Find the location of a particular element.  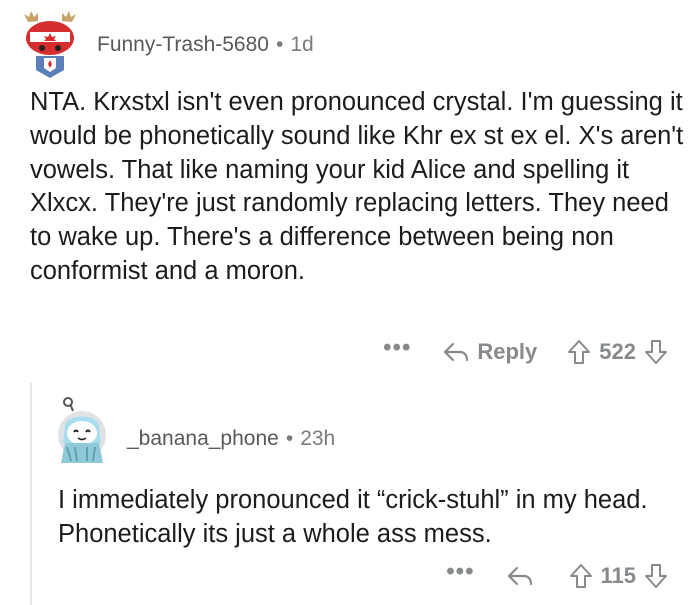

vote-controls: 115 is located at coordinates (619, 576).